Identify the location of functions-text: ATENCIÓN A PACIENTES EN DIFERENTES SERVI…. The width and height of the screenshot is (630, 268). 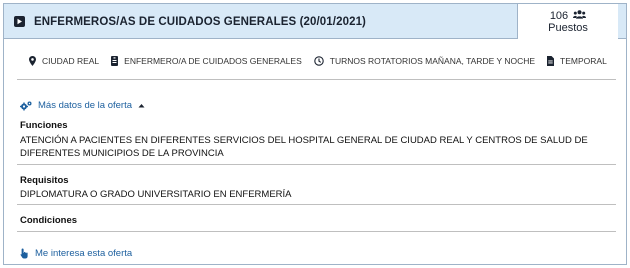
(304, 147).